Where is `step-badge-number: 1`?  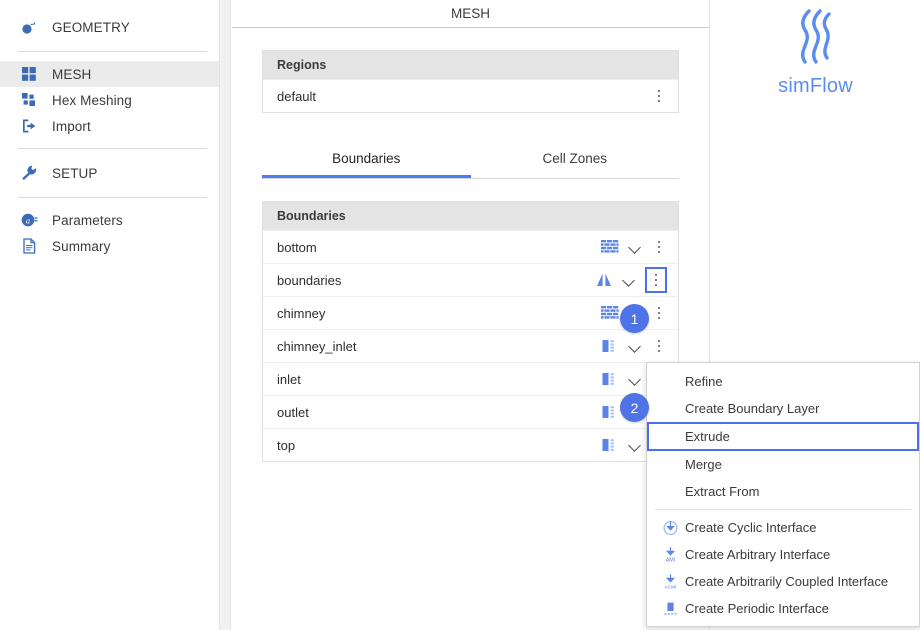 step-badge-number: 1 is located at coordinates (634, 318).